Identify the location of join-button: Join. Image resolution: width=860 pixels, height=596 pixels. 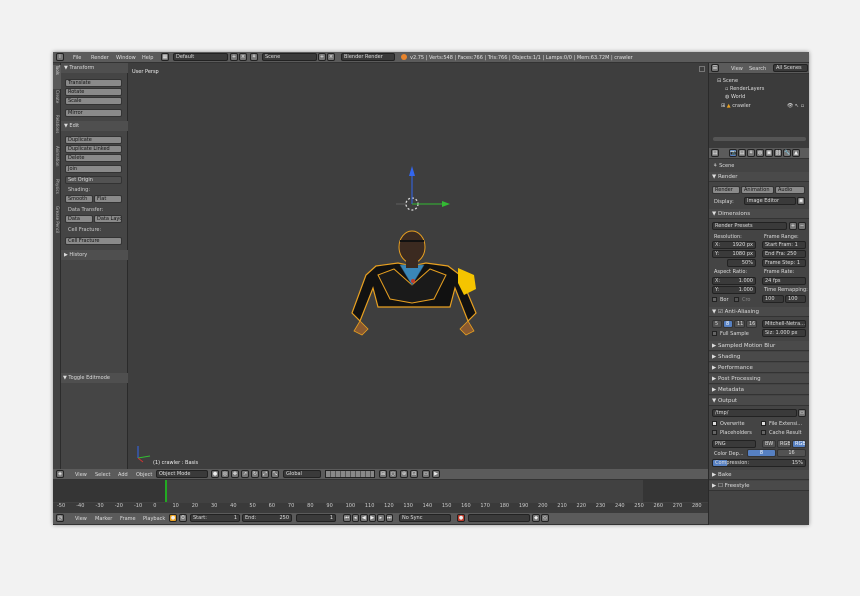
(93, 169).